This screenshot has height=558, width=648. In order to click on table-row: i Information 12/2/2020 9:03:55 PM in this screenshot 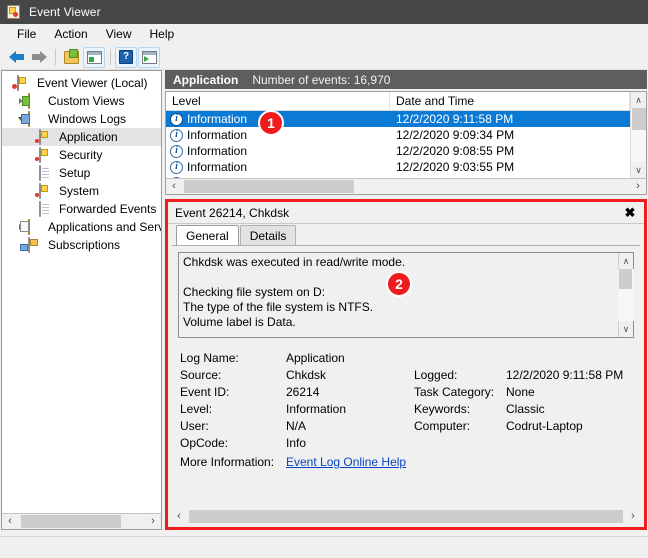, I will do `click(398, 167)`.